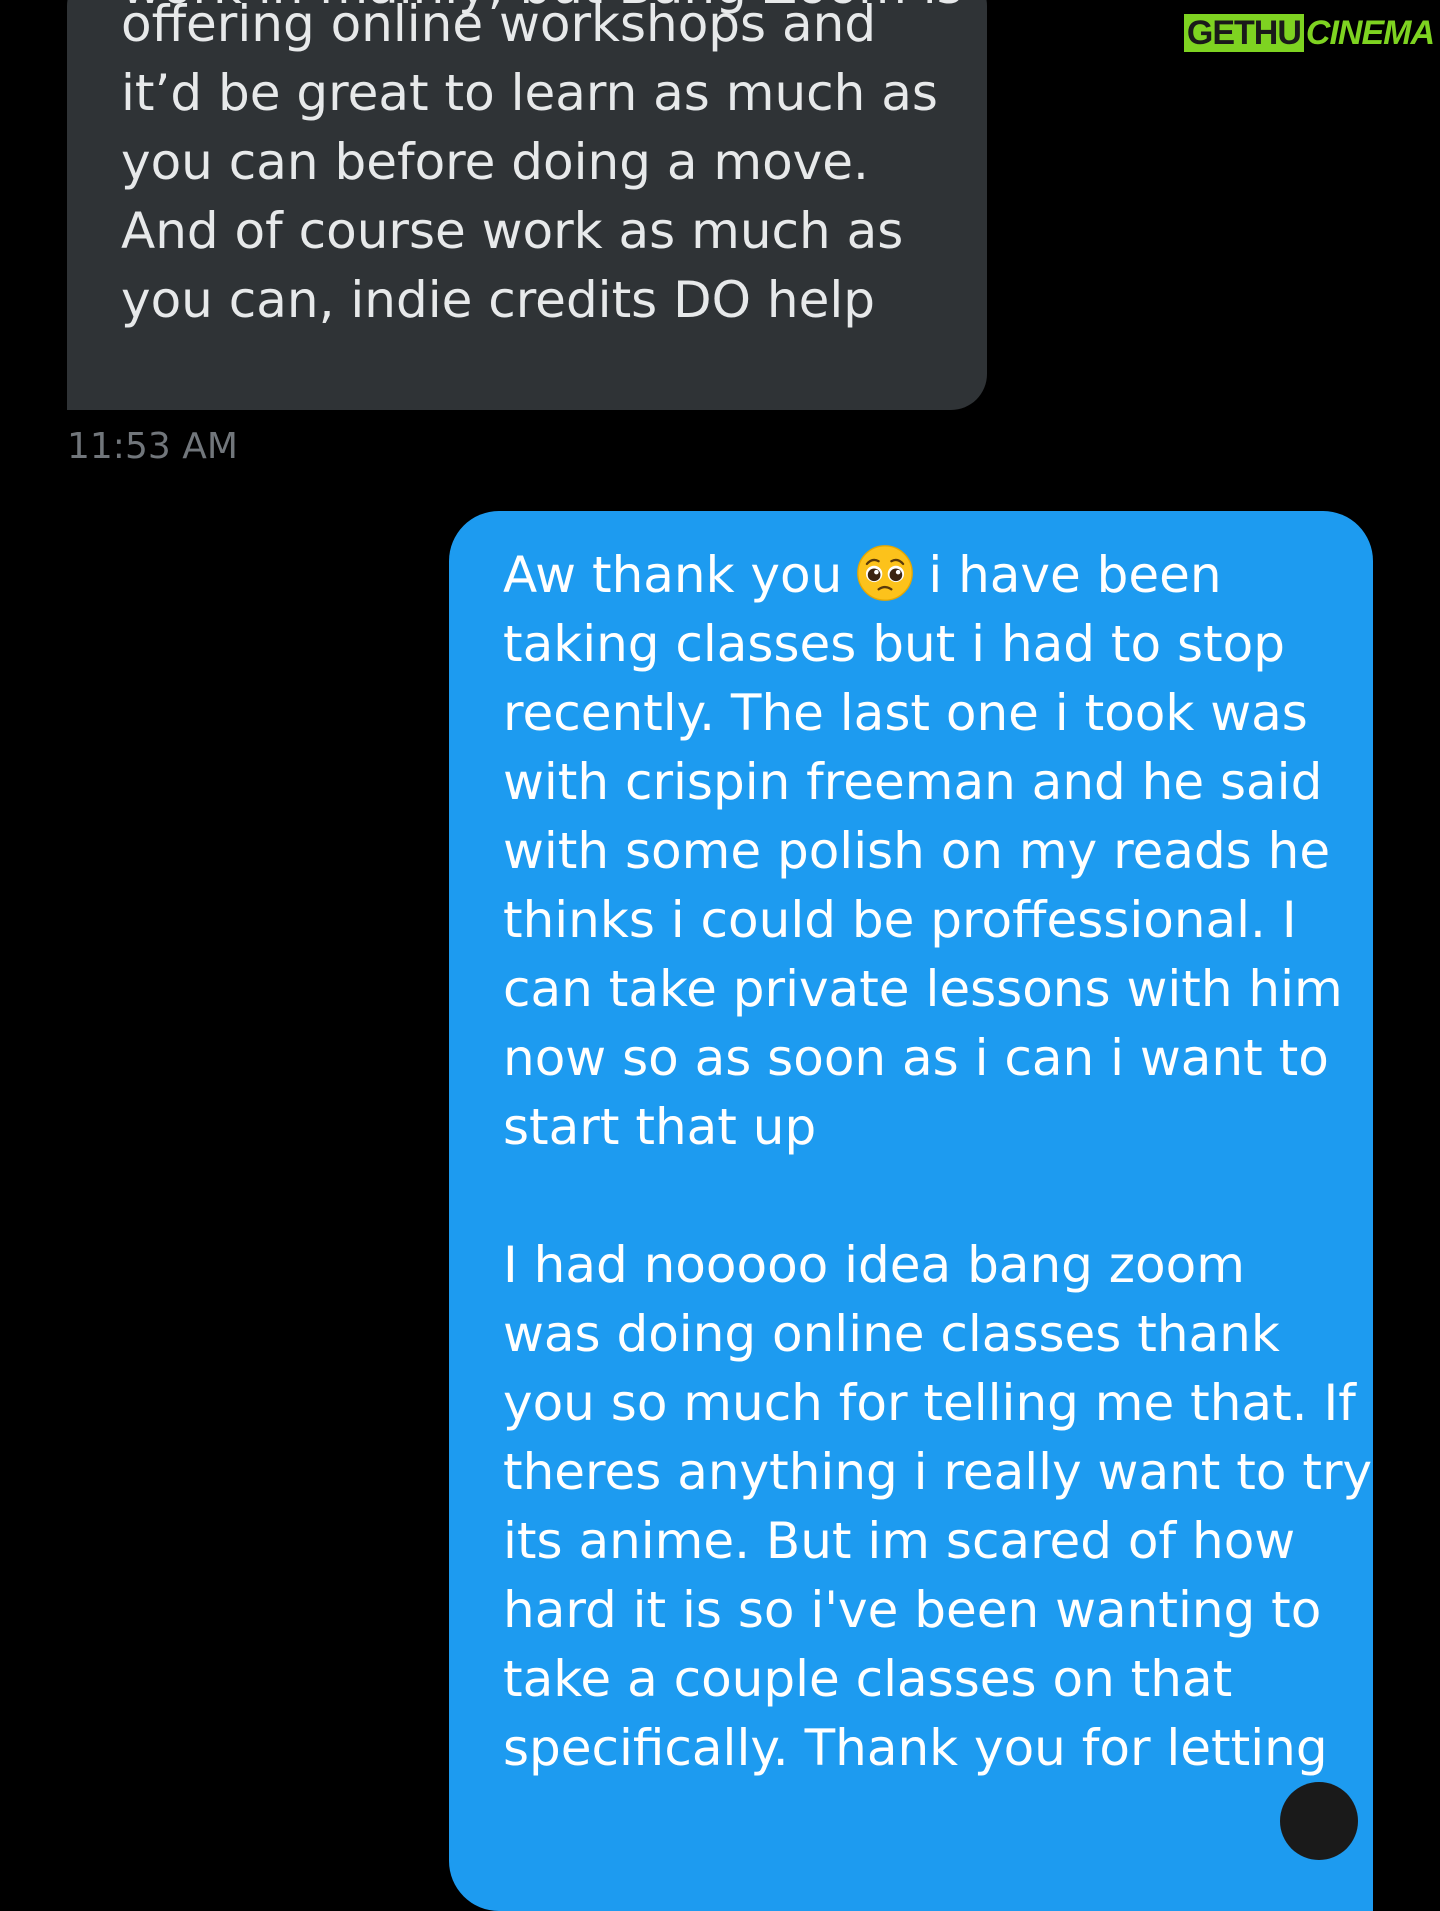 This screenshot has width=1440, height=1911. Describe the element at coordinates (899, 1541) in the screenshot. I see `sent-message-line: its anime. But im scared of how` at that location.